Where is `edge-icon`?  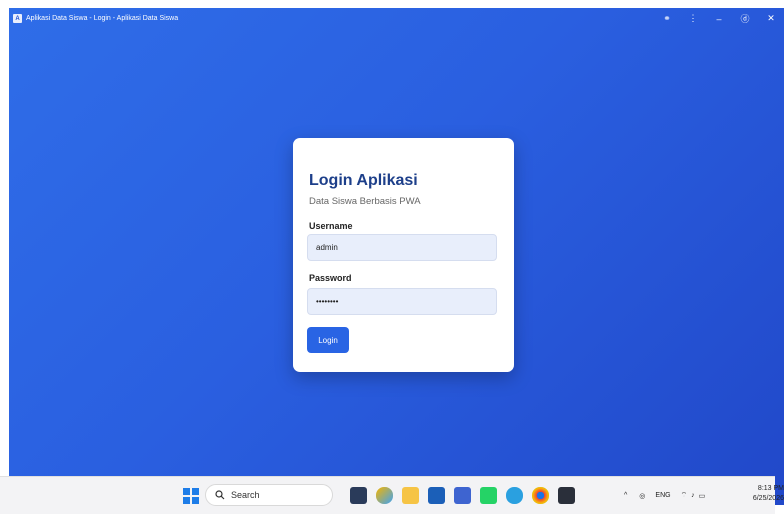 edge-icon is located at coordinates (514, 495).